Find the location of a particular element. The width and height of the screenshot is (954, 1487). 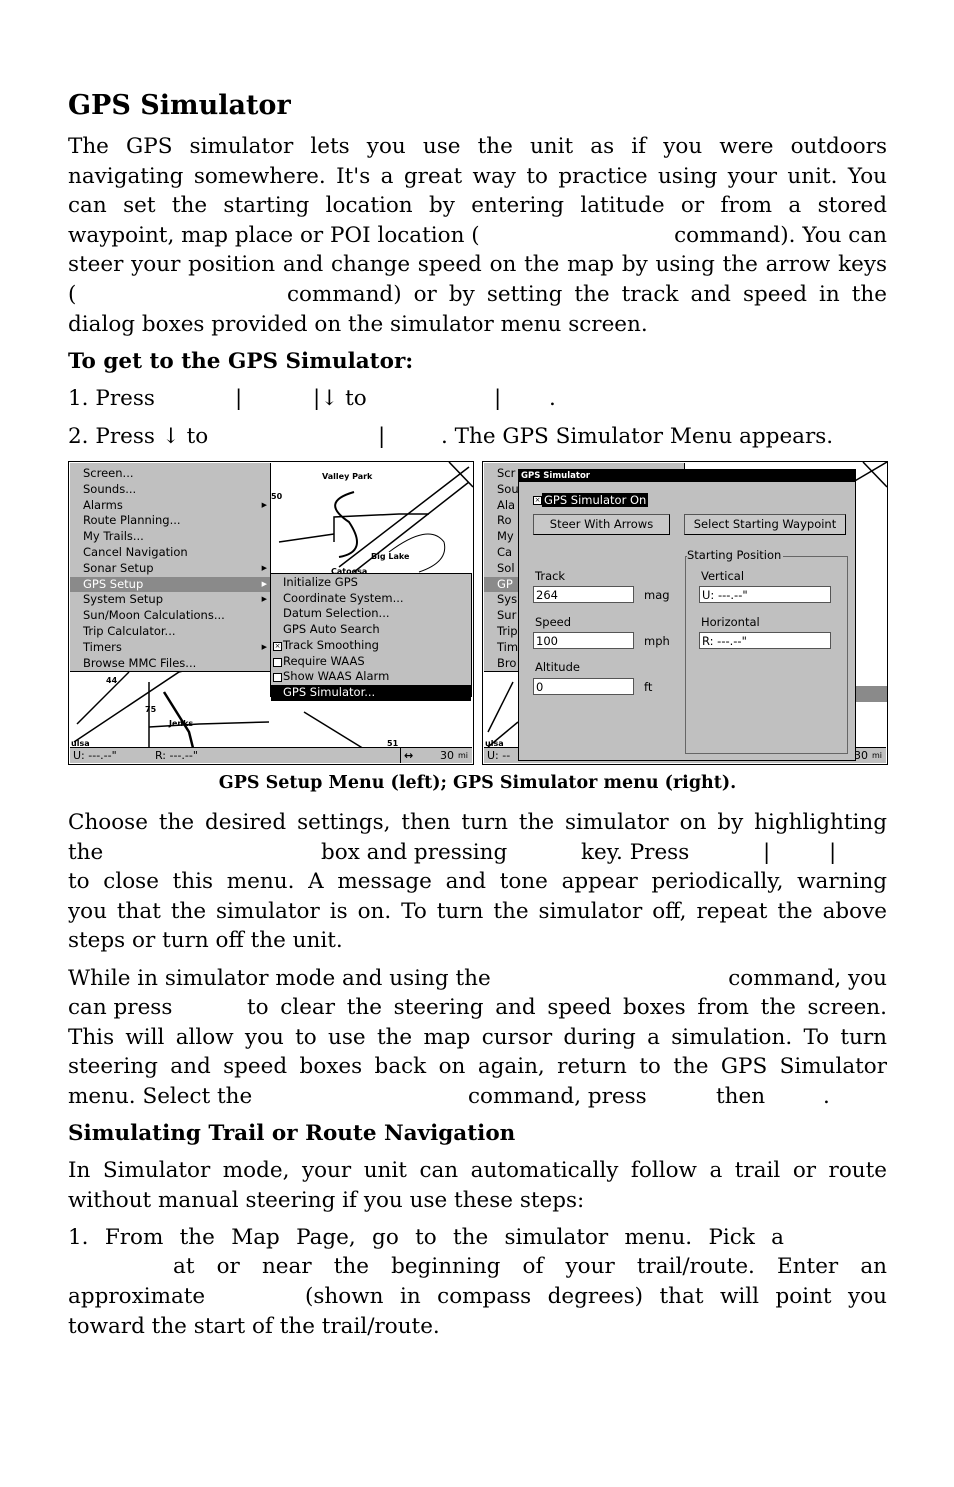

submenu-item: GPS Auto Search is located at coordinates (371, 630).